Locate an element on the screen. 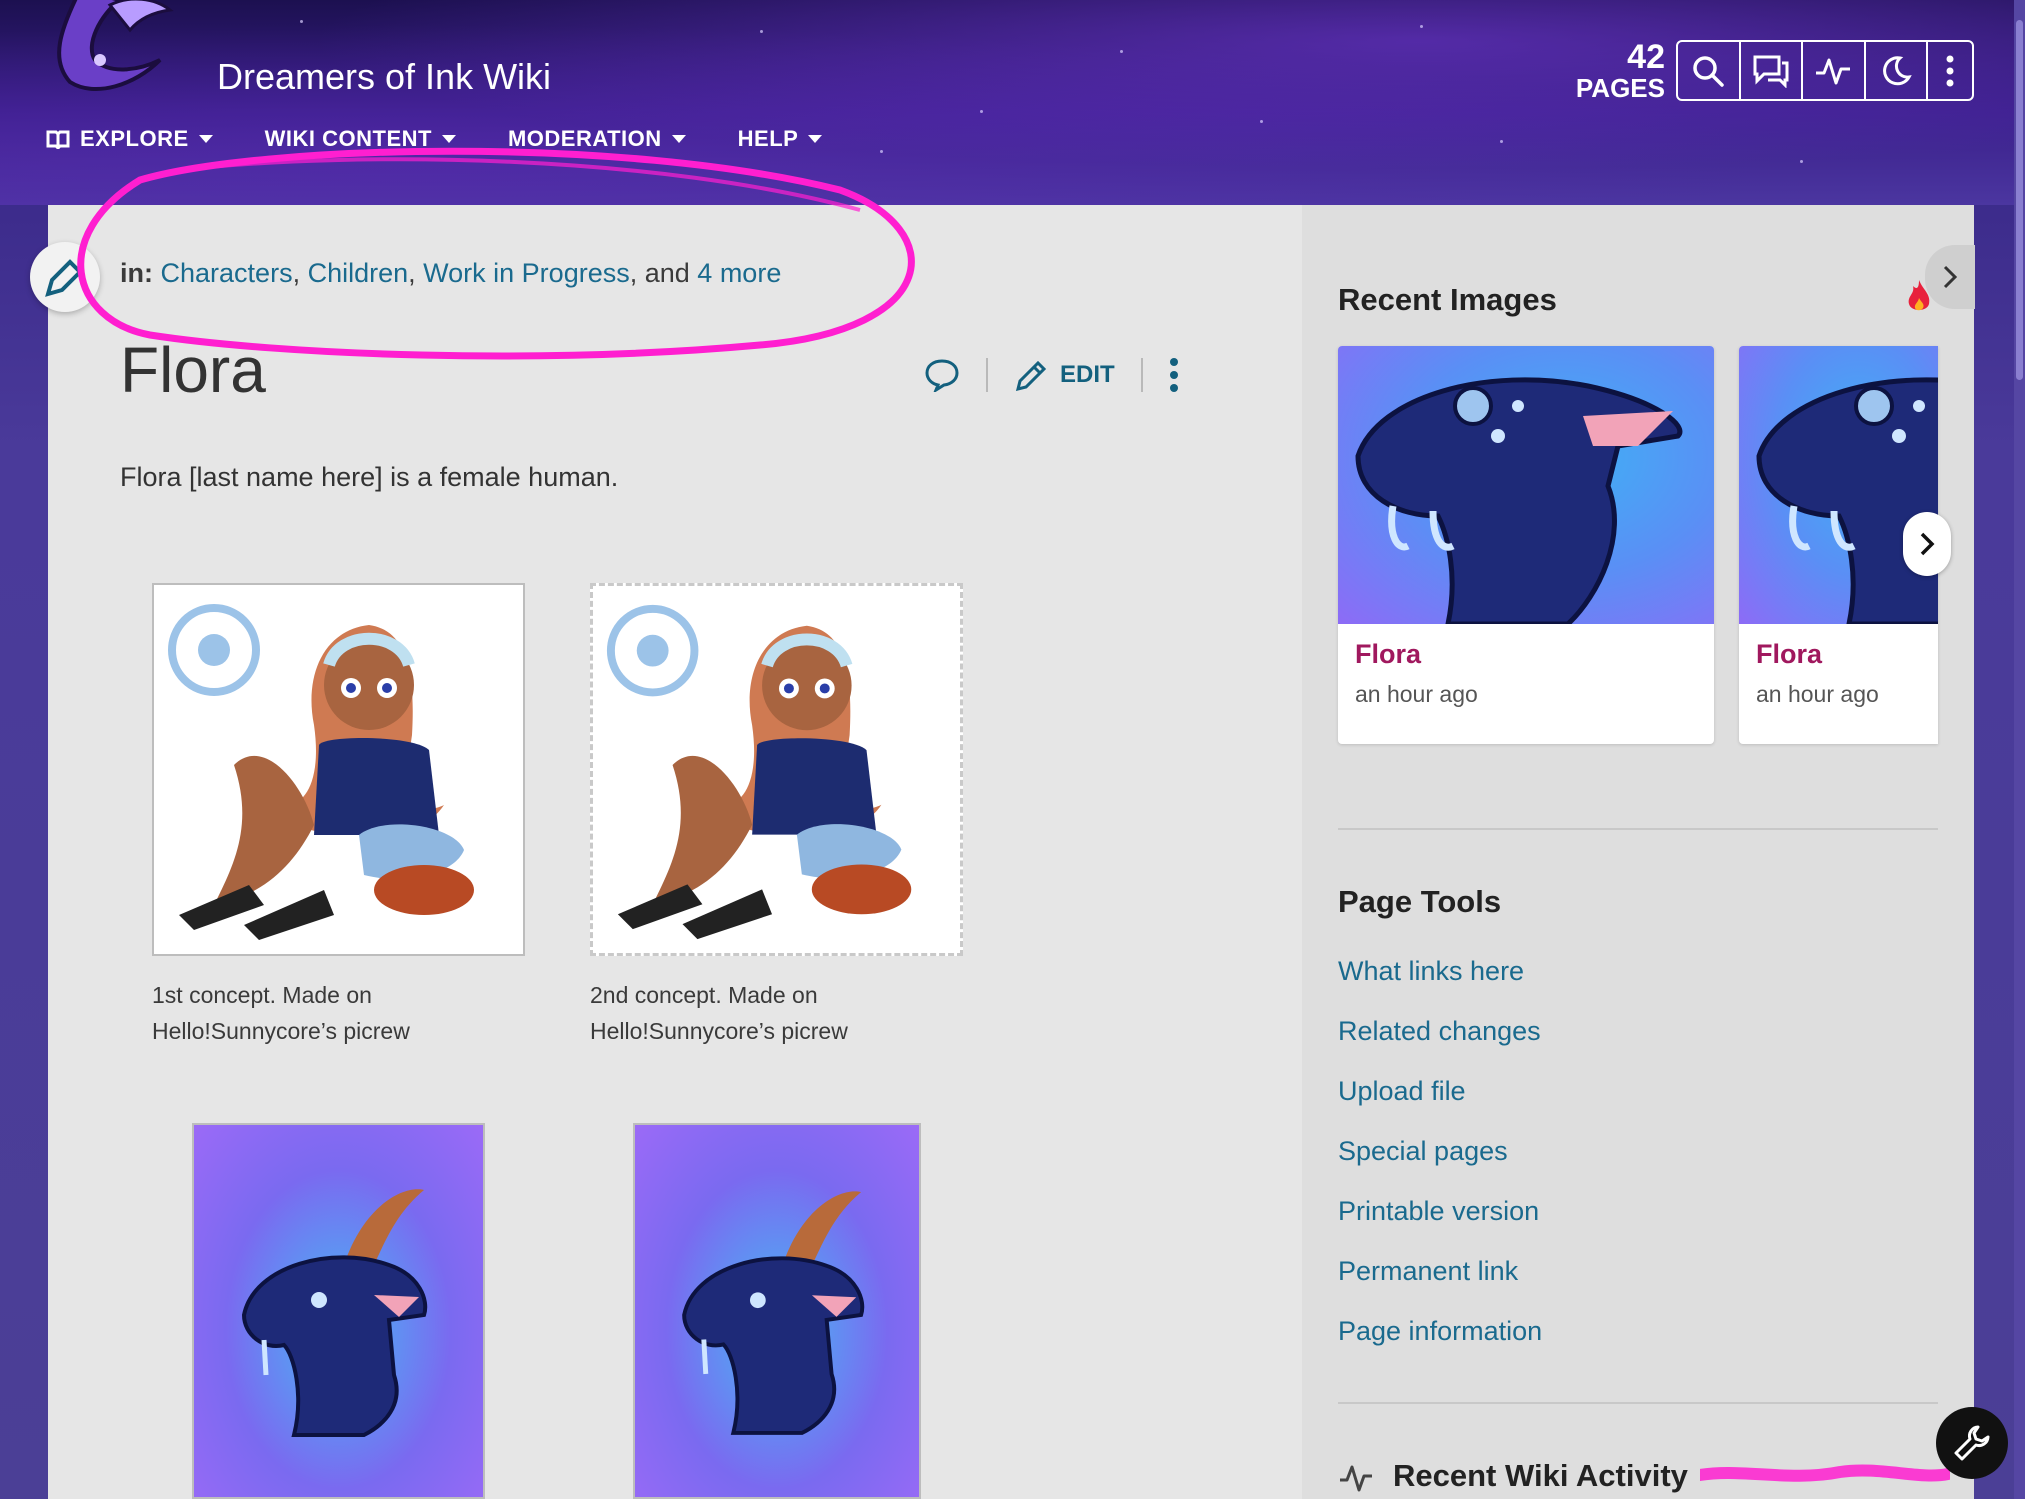 The height and width of the screenshot is (1499, 2025). recent-activity-title: Recent Wiki Activity is located at coordinates (1540, 1475).